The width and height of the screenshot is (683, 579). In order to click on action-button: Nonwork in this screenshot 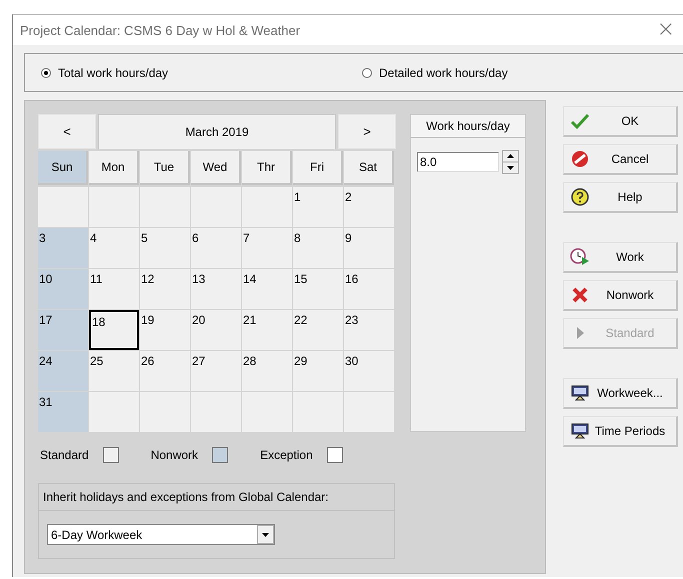, I will do `click(620, 295)`.